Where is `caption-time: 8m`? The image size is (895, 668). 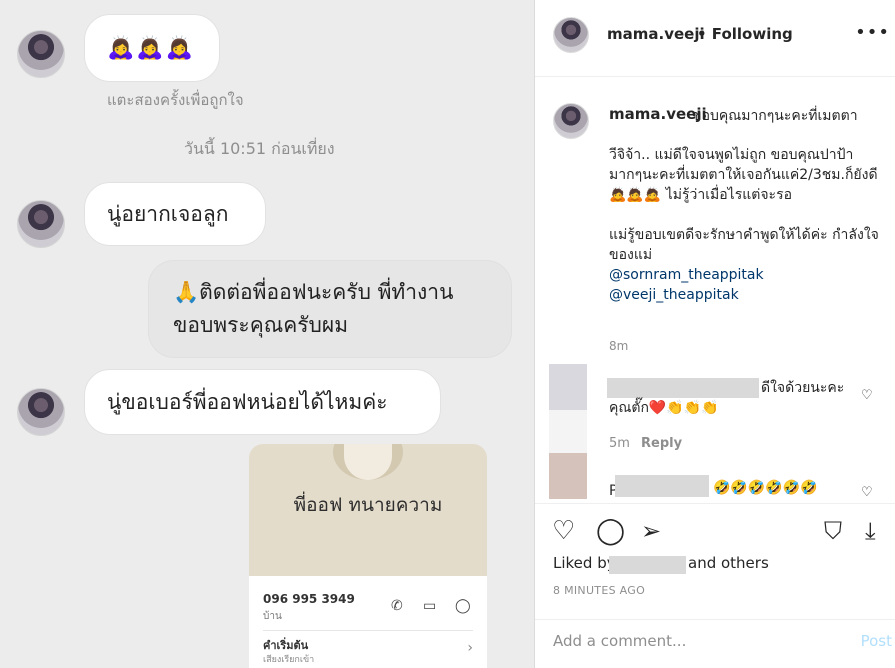 caption-time: 8m is located at coordinates (619, 346).